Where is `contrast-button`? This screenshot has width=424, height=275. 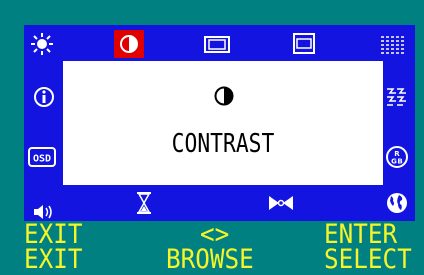 contrast-button is located at coordinates (129, 44).